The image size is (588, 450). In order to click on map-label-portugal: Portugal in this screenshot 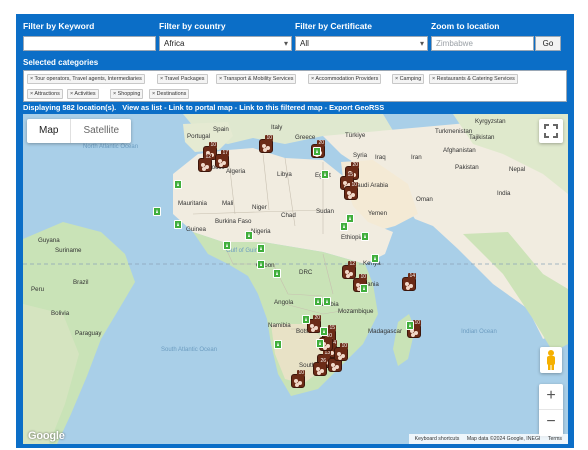, I will do `click(199, 136)`.